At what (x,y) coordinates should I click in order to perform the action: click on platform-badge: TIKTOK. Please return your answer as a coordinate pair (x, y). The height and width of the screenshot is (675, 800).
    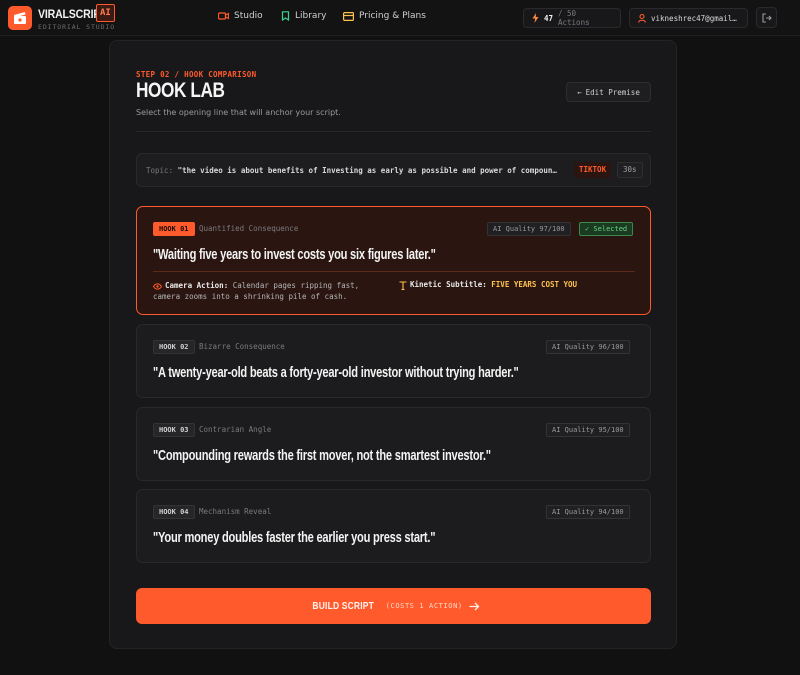
    Looking at the image, I should click on (593, 170).